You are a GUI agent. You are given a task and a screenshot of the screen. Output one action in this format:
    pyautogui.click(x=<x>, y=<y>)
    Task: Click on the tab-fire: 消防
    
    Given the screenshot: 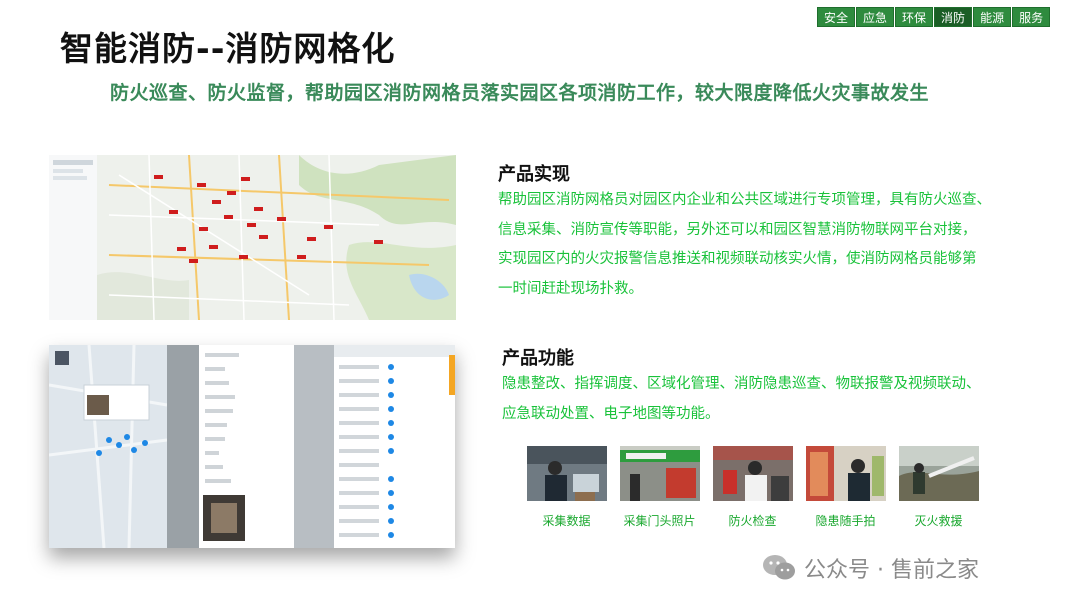 What is the action you would take?
    pyautogui.click(x=953, y=17)
    